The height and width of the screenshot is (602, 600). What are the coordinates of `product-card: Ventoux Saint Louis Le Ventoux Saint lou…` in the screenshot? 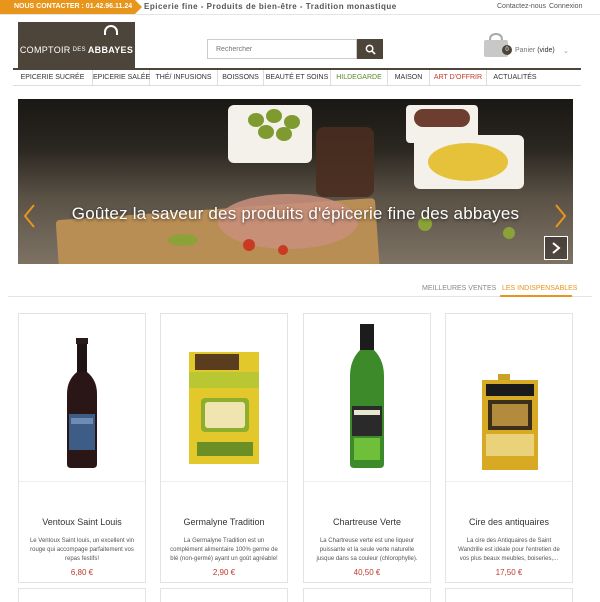 It's located at (82, 448).